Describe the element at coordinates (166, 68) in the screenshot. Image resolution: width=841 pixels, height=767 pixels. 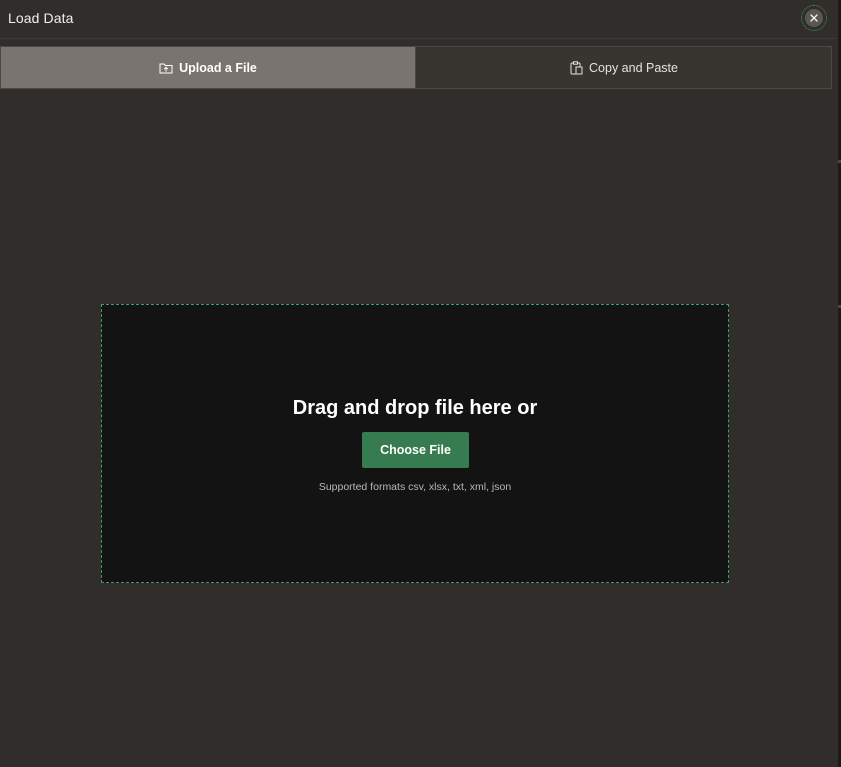
I see `folder-upload-icon` at that location.